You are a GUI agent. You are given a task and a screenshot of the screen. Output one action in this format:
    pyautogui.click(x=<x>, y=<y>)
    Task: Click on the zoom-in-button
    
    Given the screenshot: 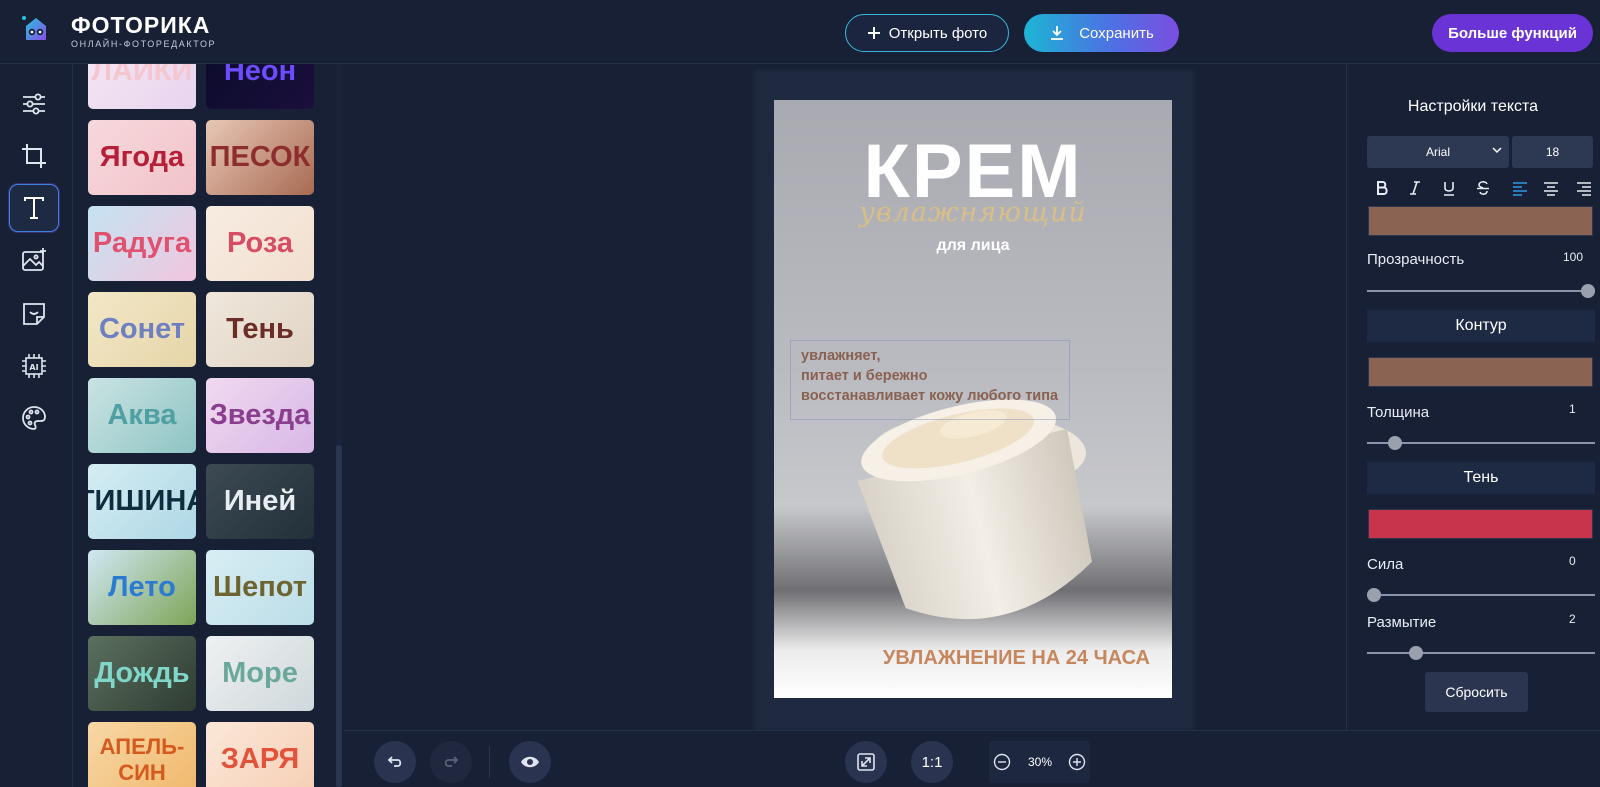 What is the action you would take?
    pyautogui.click(x=1077, y=762)
    